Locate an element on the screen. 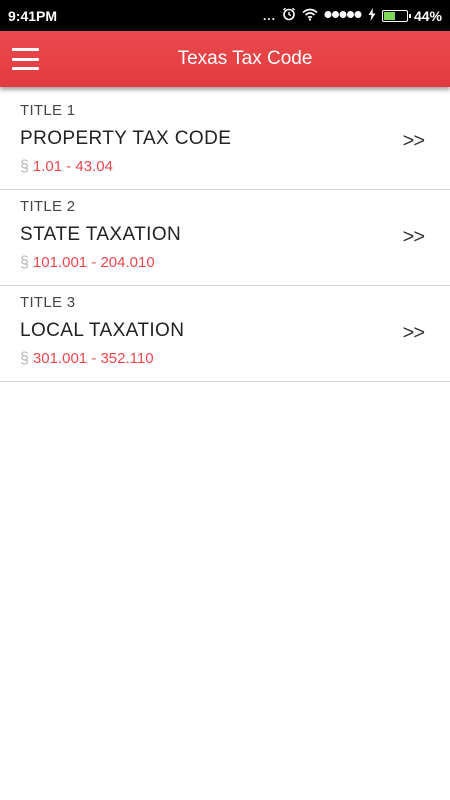 The image size is (450, 800). section-range: § 1.01 - 43.04 is located at coordinates (66, 167).